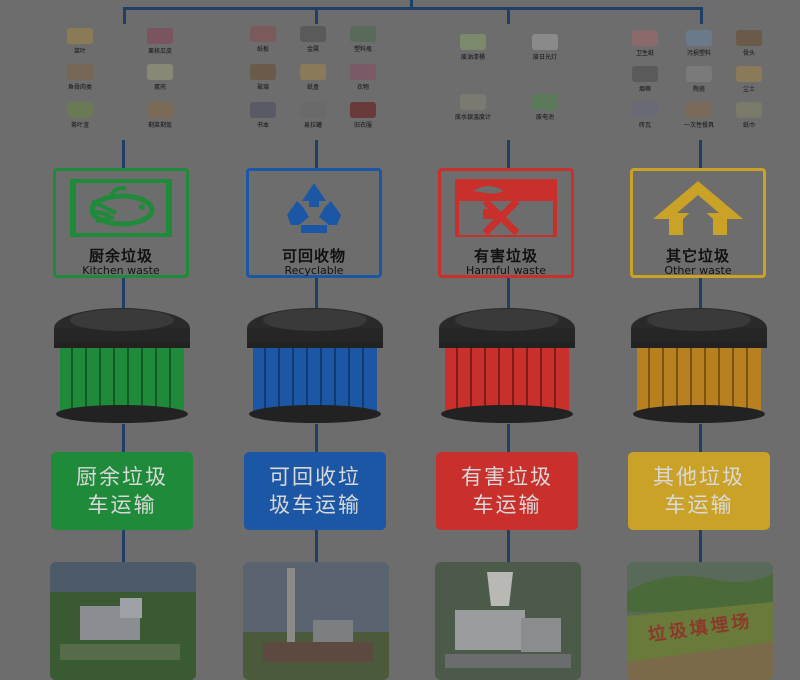  Describe the element at coordinates (506, 208) in the screenshot. I see `harmful-waste-icon` at that location.